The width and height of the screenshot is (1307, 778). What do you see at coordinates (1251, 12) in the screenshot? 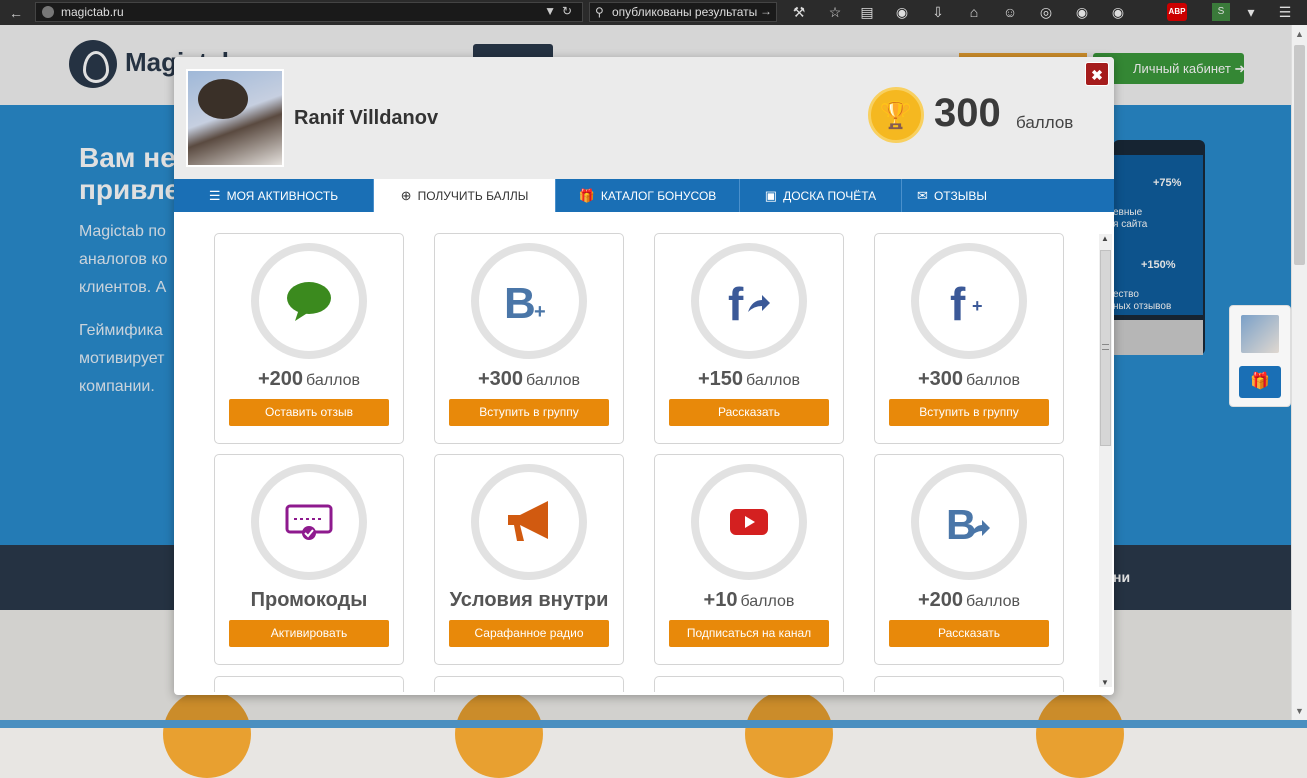
I see `dropdown-arrow-icon: ▾` at bounding box center [1251, 12].